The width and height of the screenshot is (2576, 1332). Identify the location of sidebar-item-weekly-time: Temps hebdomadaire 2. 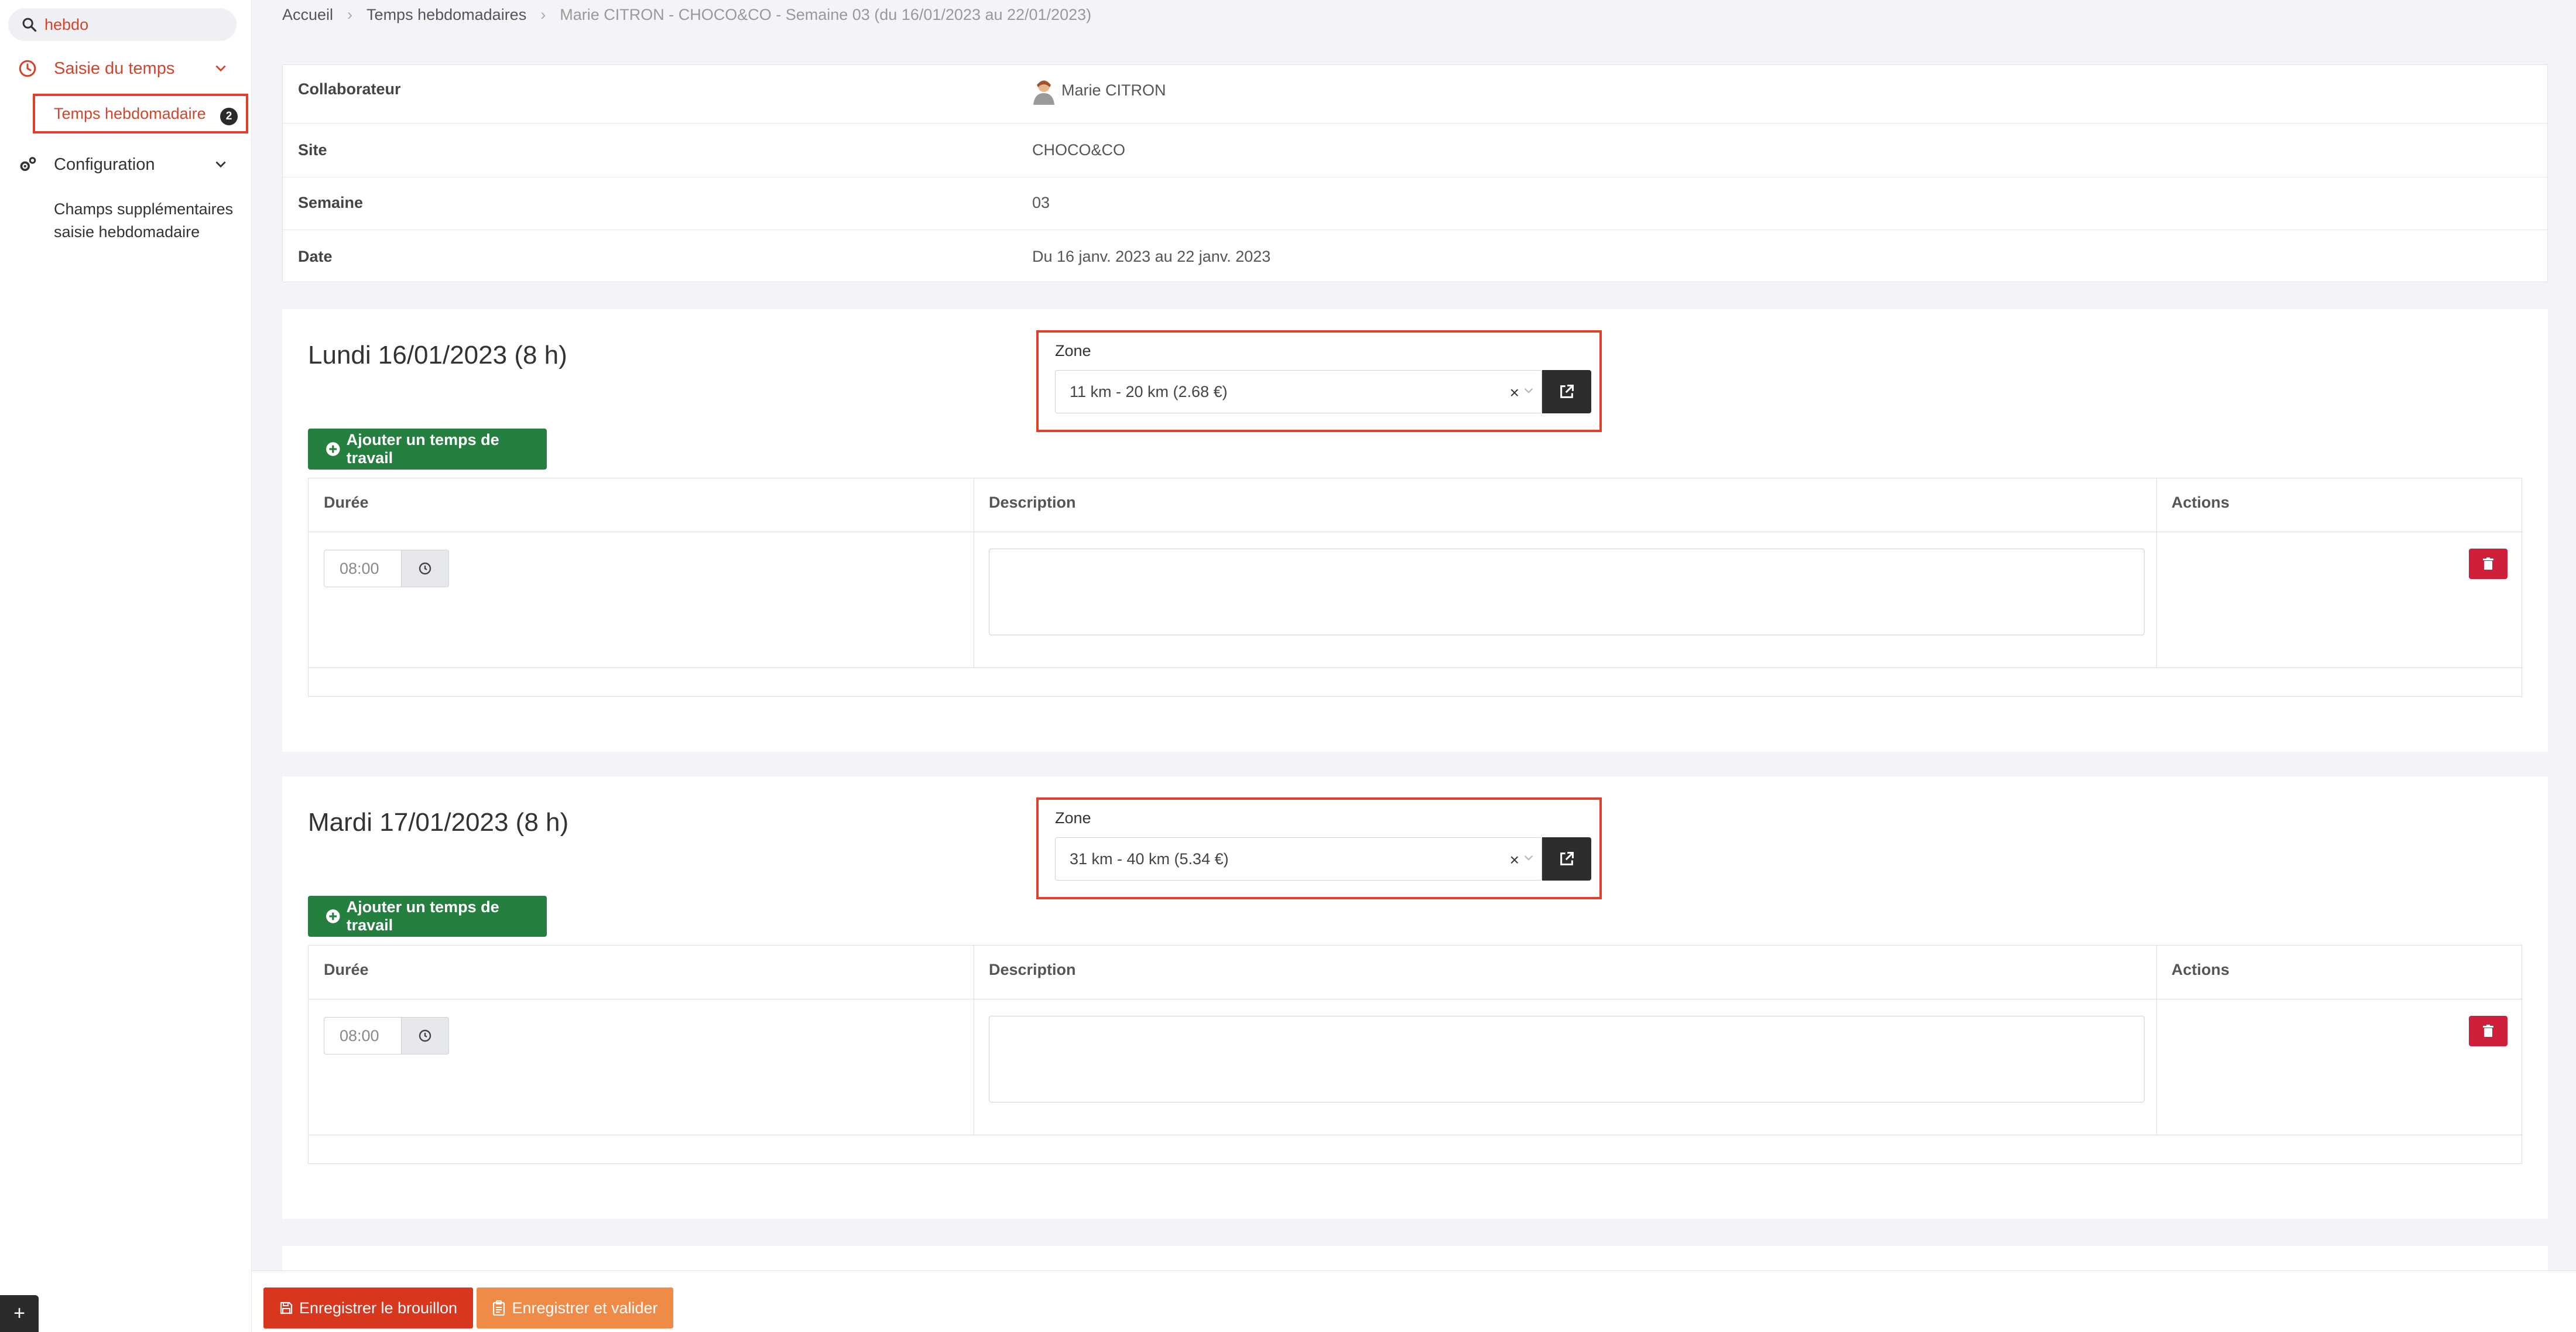
(140, 114).